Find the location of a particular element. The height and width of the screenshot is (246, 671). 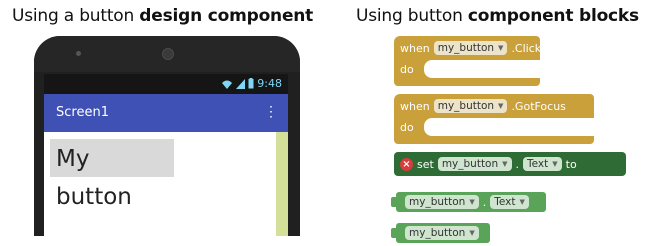

status-icons: 9:48 is located at coordinates (251, 83).